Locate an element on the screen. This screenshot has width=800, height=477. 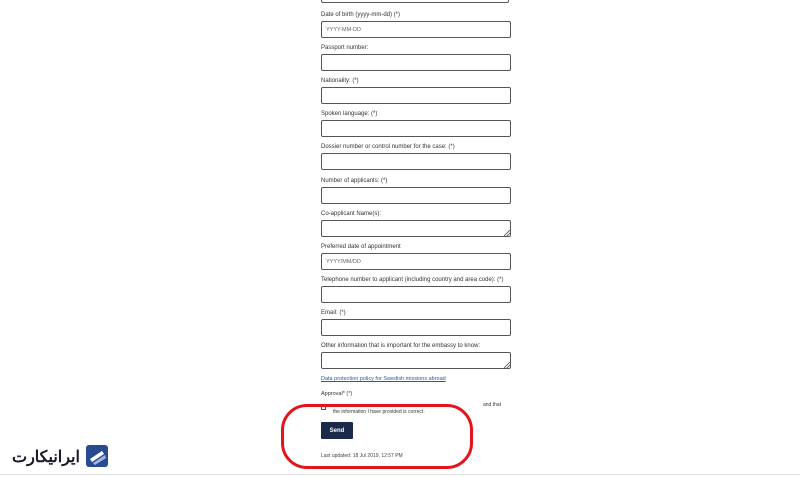
applicants-label: Number of applicants: (*) is located at coordinates (354, 181).